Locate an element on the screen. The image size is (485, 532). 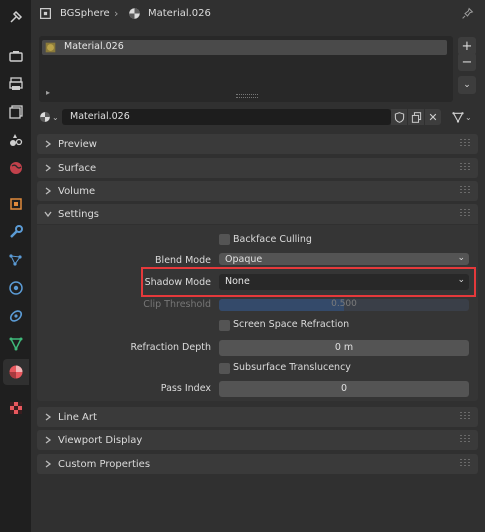
shadow-mode-value: None is located at coordinates (237, 281).